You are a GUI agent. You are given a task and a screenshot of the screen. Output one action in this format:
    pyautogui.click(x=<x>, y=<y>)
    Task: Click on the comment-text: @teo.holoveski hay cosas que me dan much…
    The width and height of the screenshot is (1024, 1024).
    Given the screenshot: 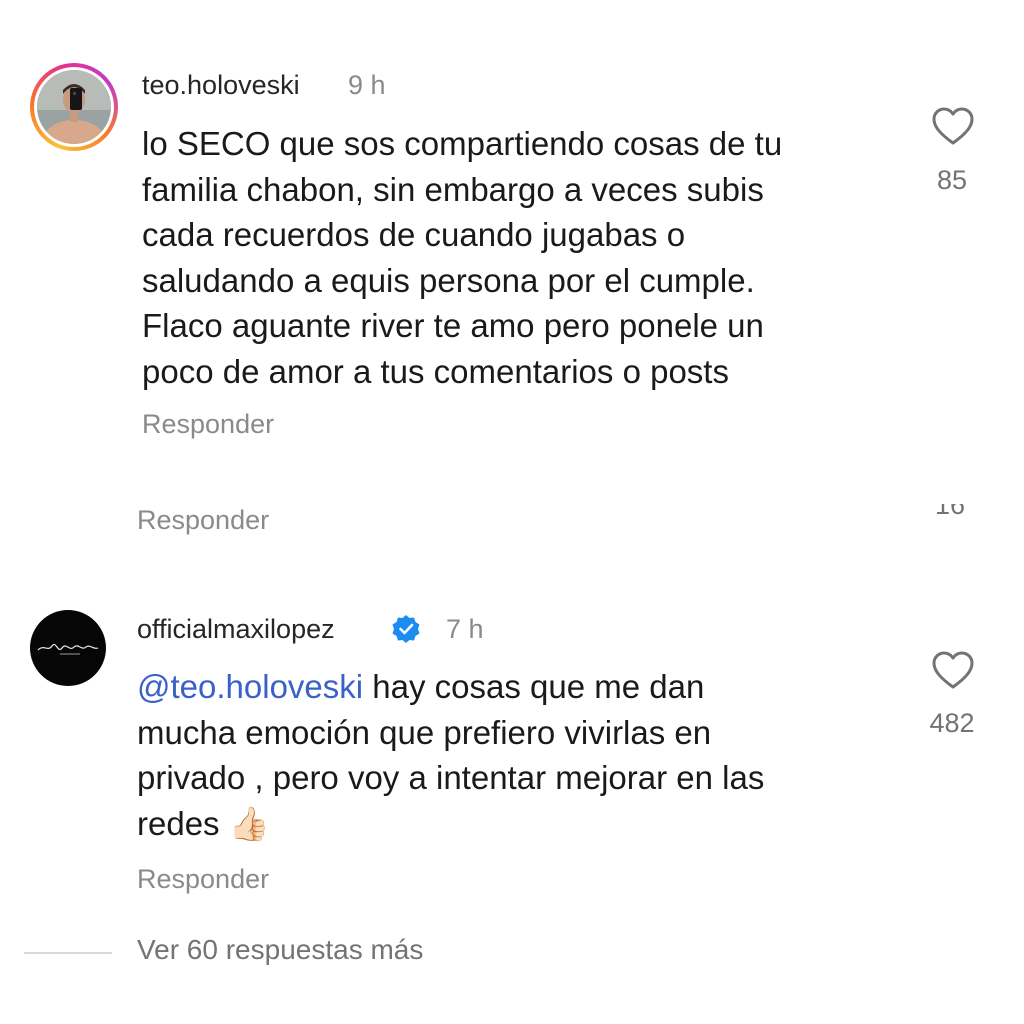 What is the action you would take?
    pyautogui.click(x=451, y=755)
    